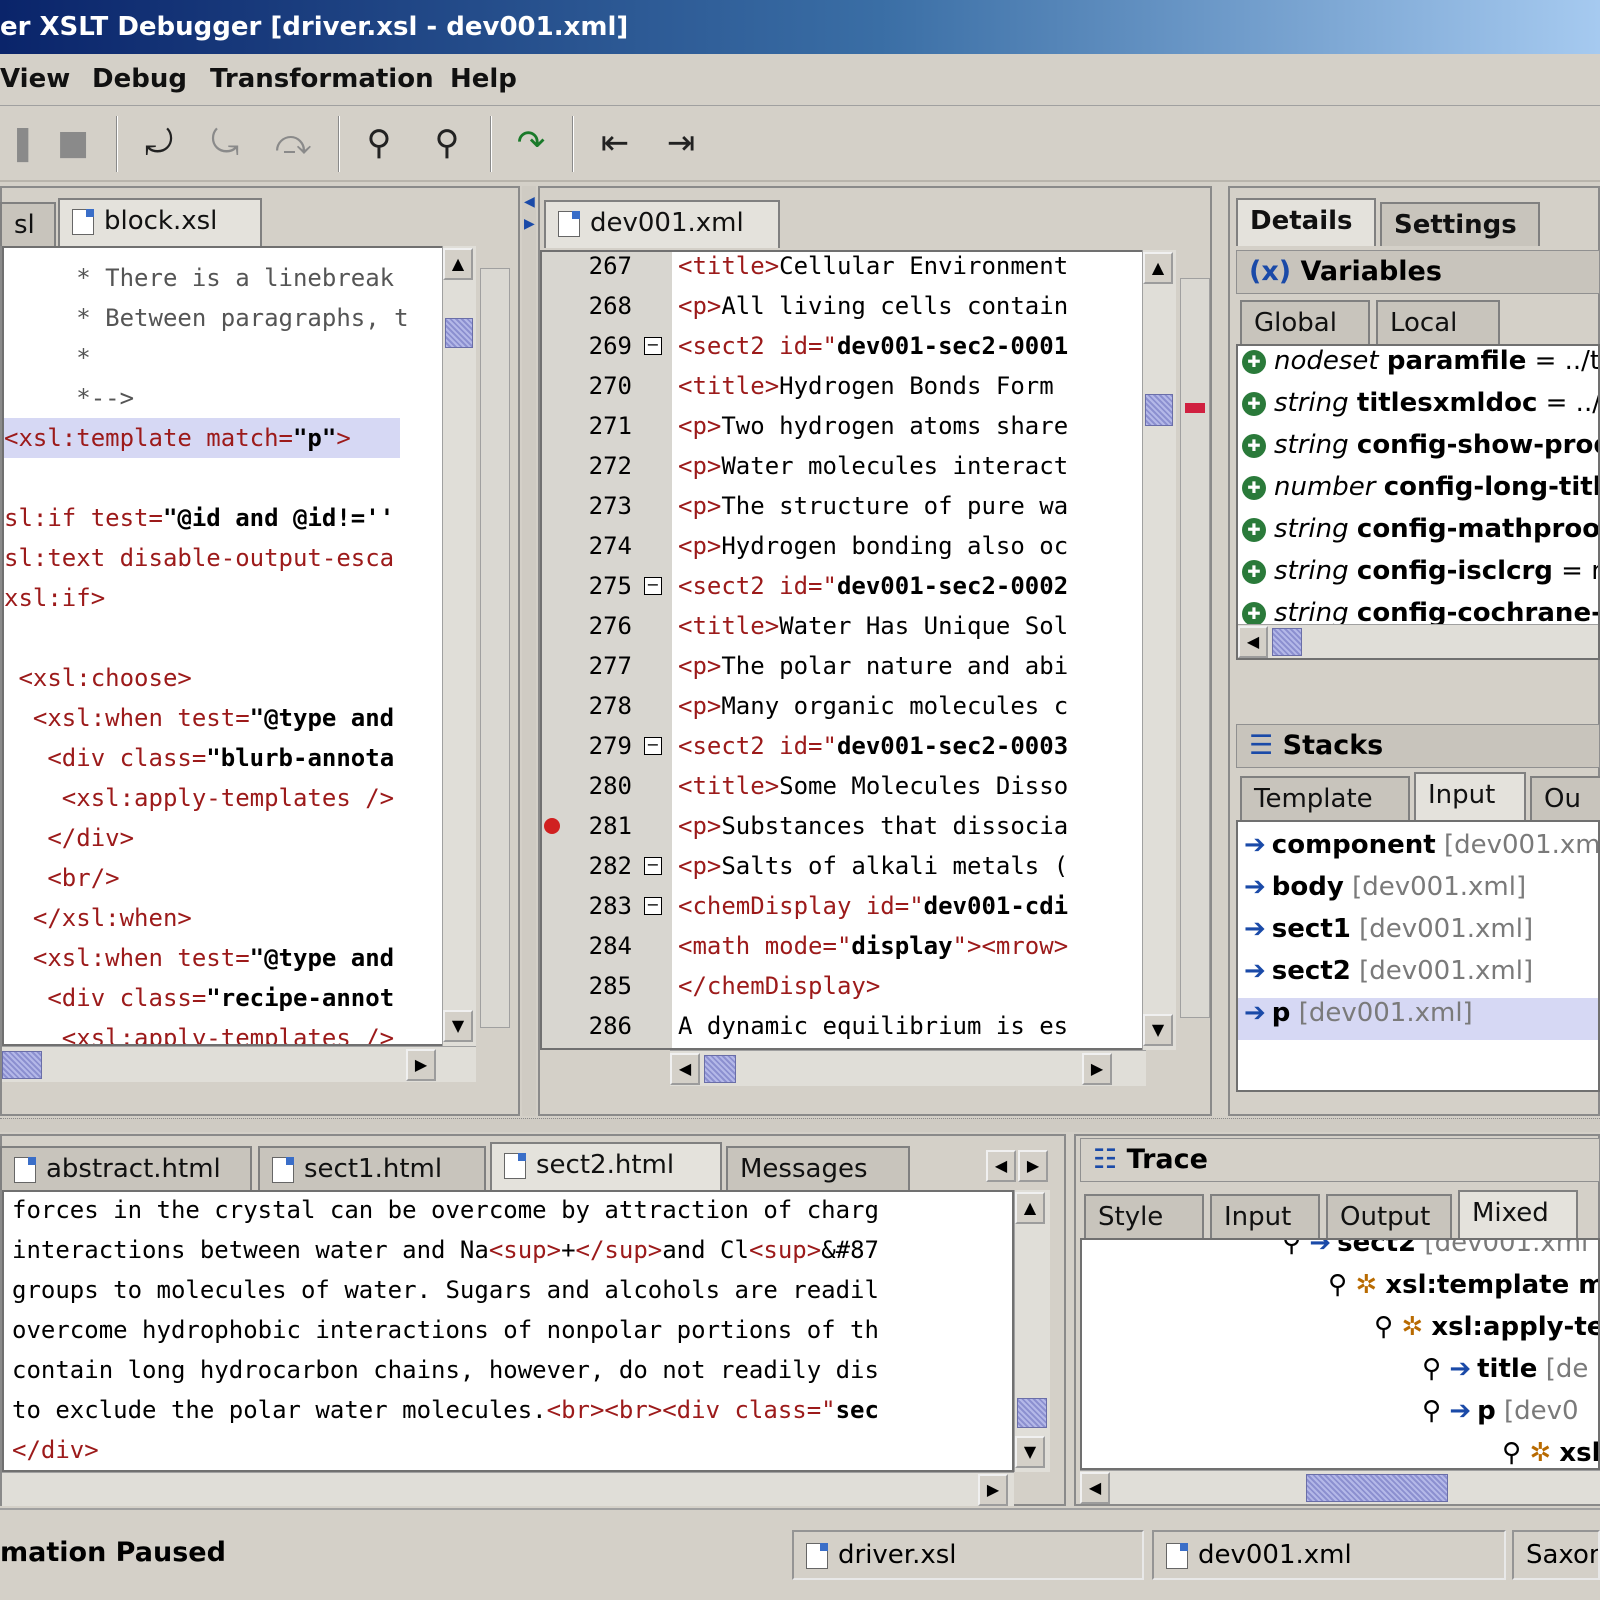  Describe the element at coordinates (372, 1168) in the screenshot. I see `tab-sect1-html: sect1.html` at that location.